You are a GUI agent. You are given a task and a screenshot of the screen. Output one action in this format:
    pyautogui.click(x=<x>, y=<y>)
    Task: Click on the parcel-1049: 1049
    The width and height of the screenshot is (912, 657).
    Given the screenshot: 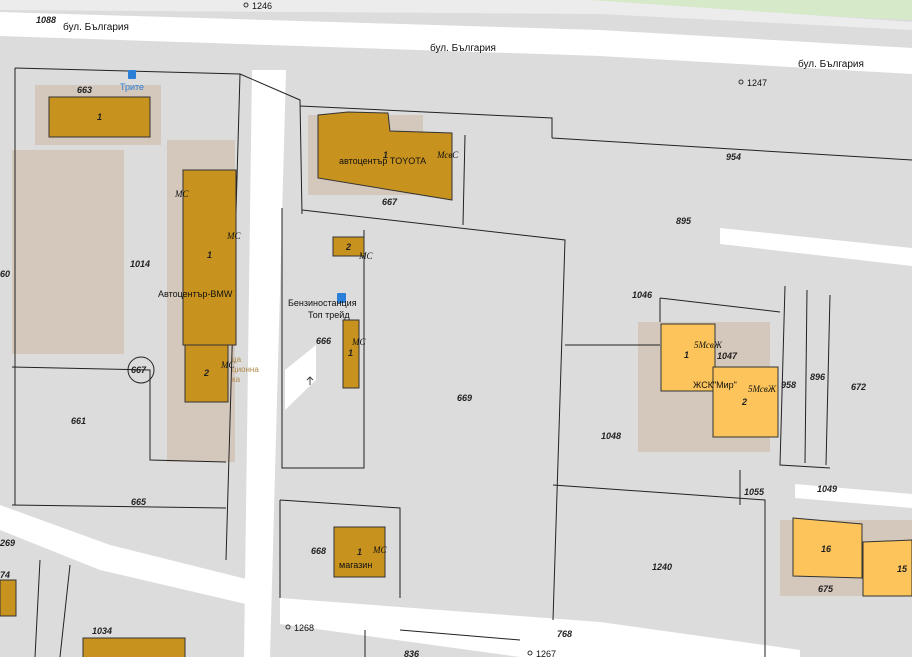 What is the action you would take?
    pyautogui.click(x=827, y=489)
    